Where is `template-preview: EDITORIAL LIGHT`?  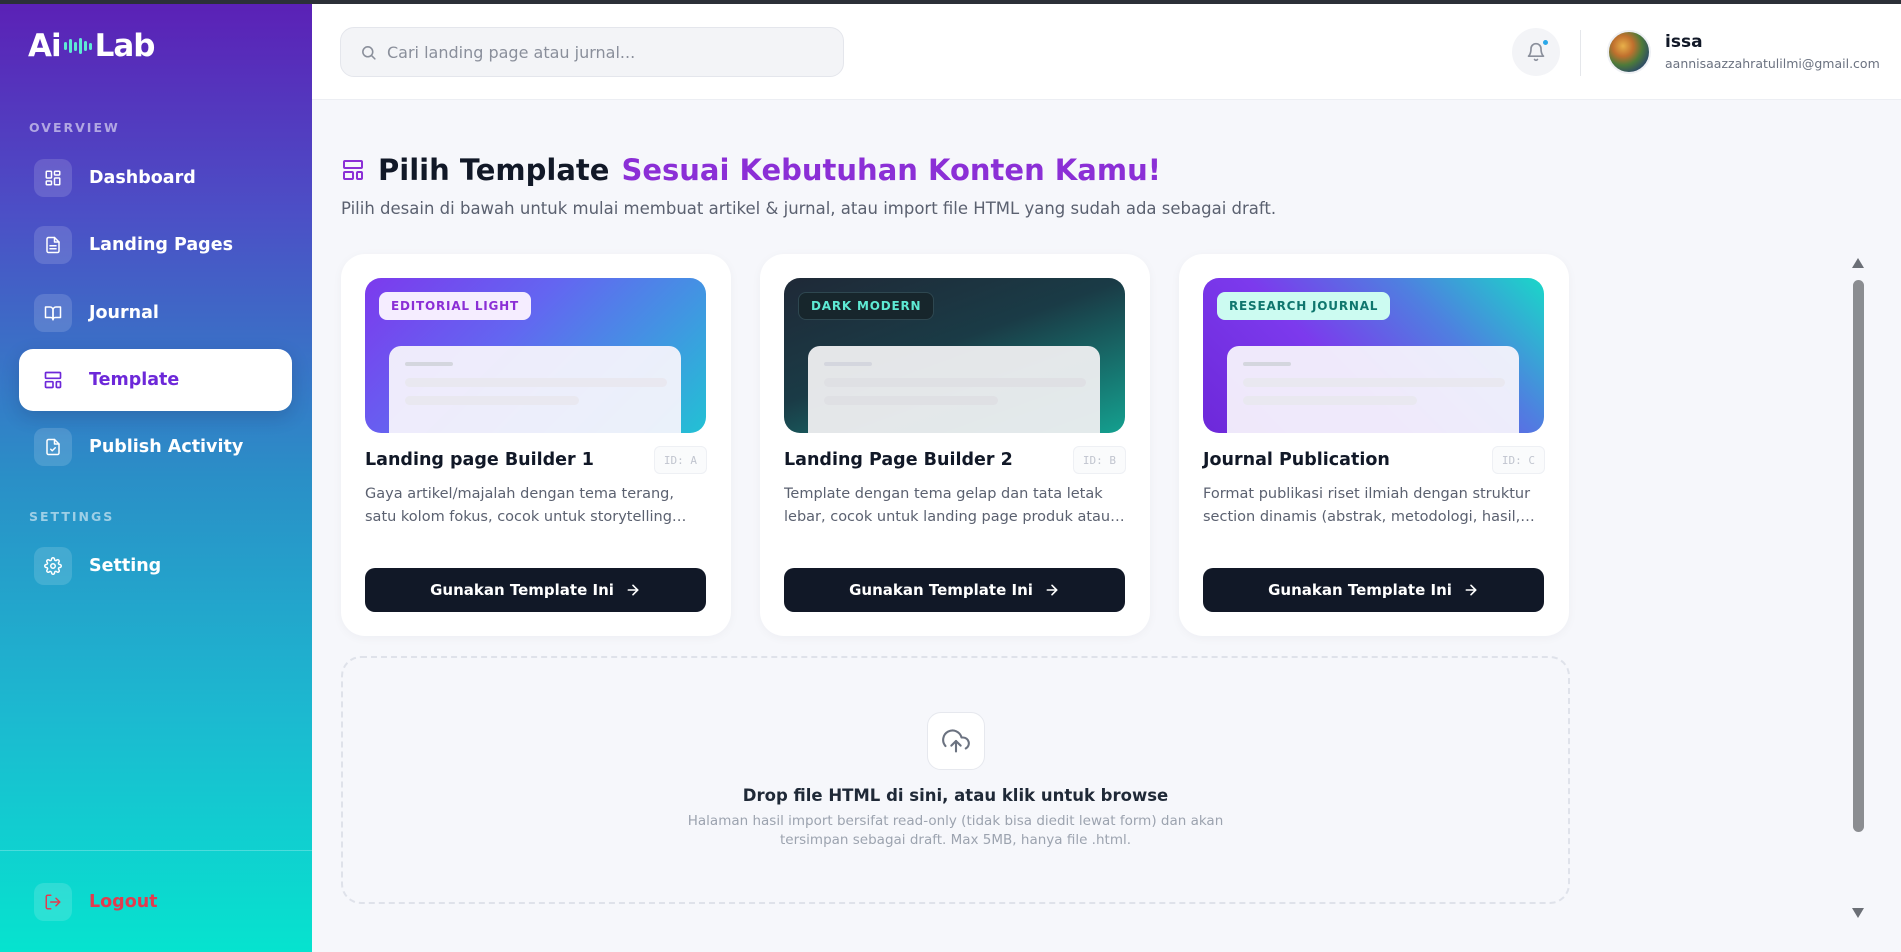 template-preview: EDITORIAL LIGHT is located at coordinates (535, 355).